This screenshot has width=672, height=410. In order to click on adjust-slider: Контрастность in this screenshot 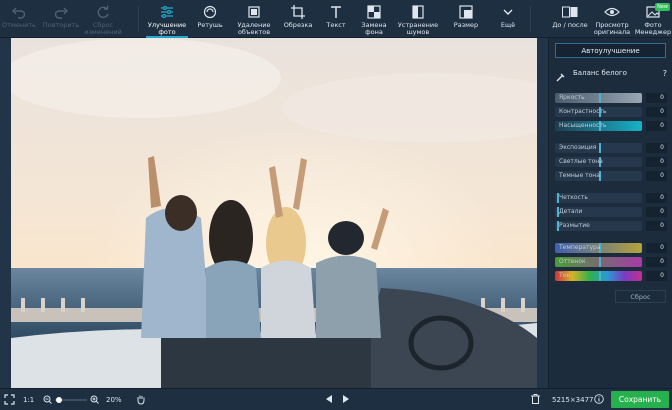, I will do `click(598, 112)`.